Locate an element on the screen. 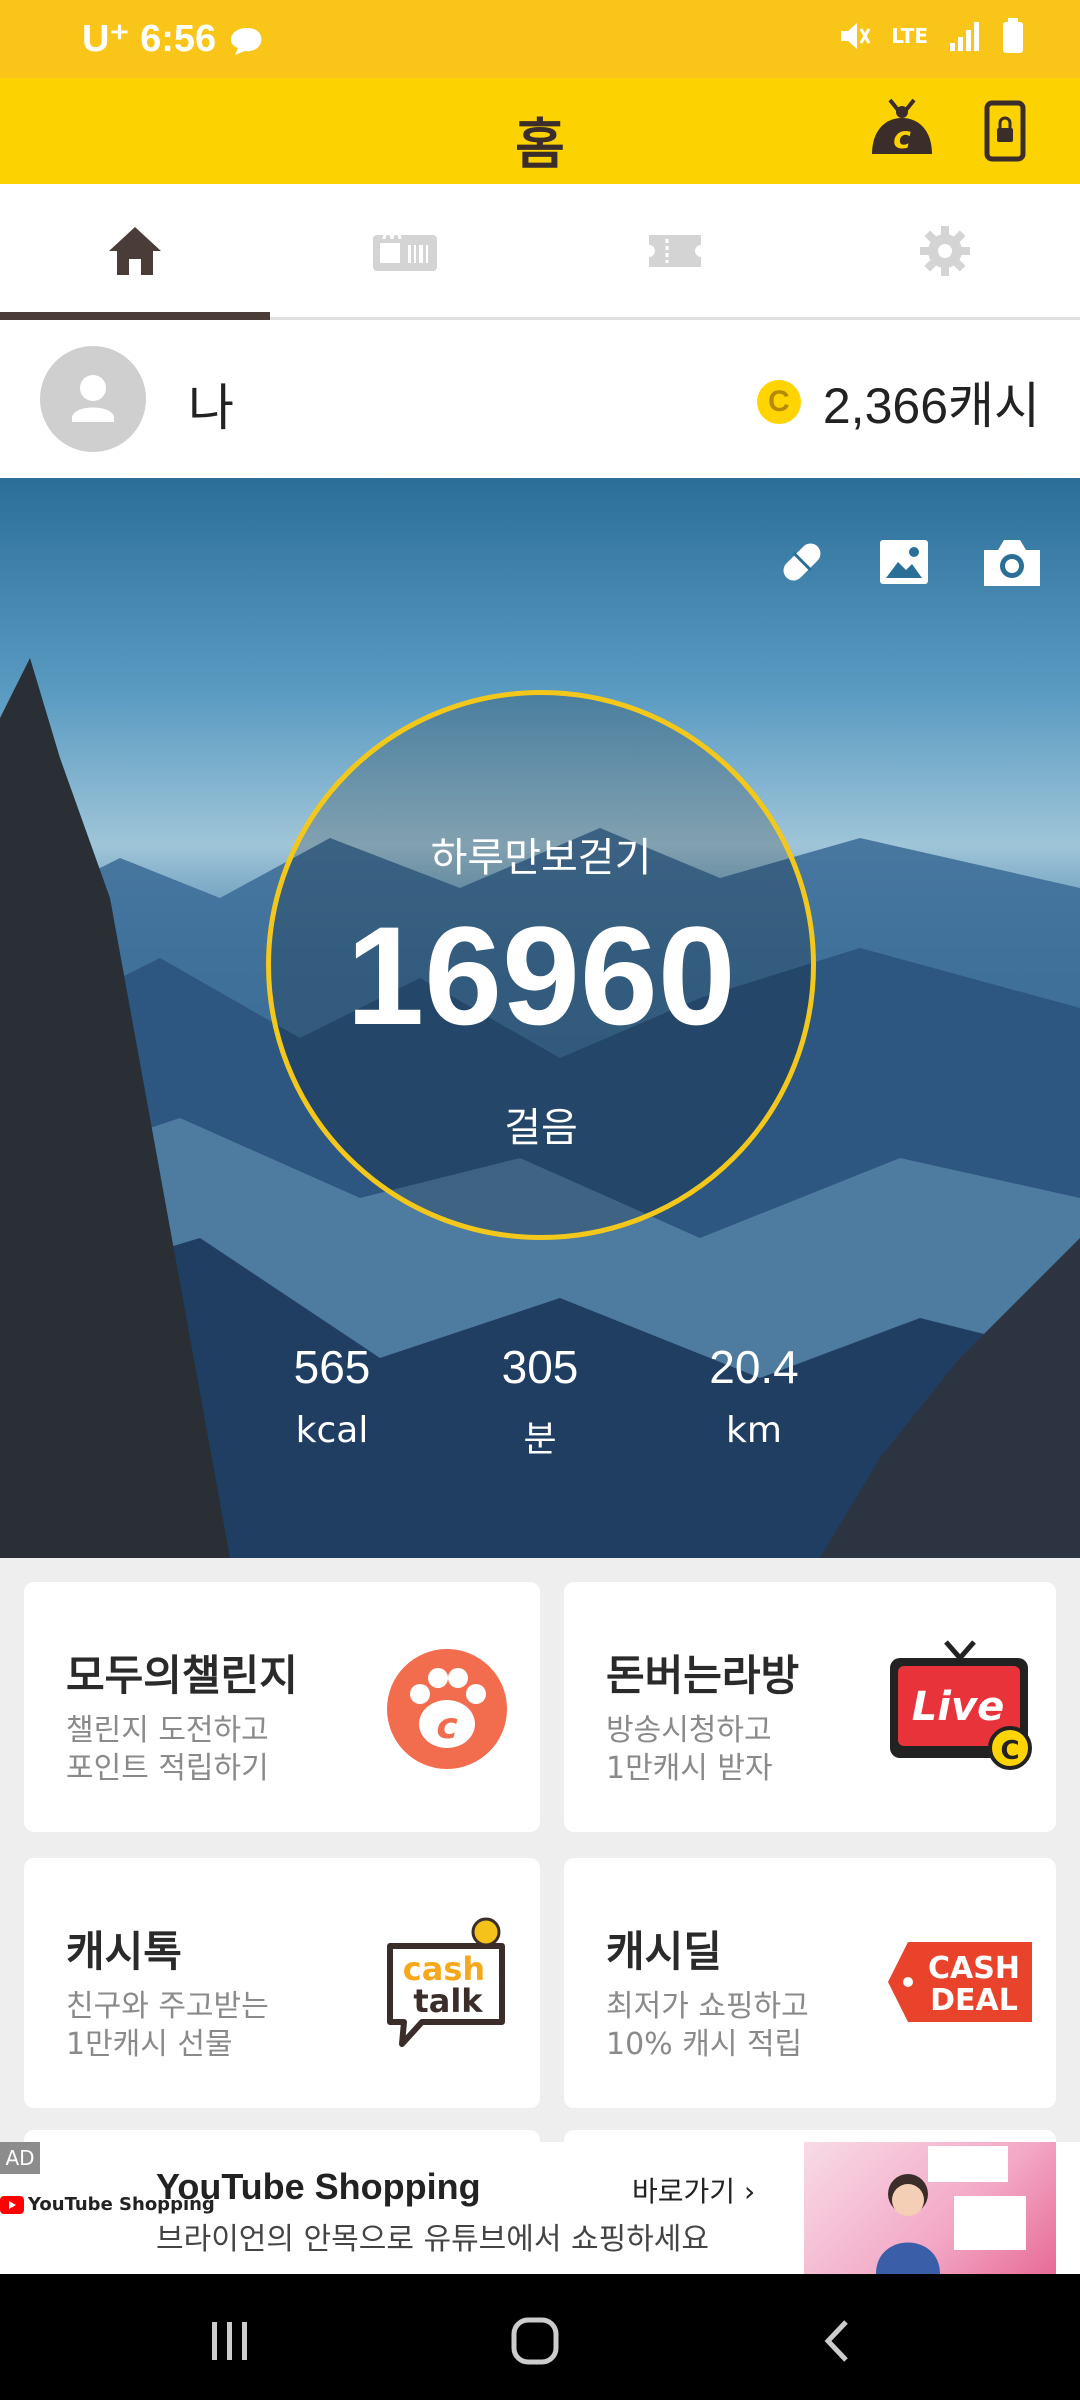 The width and height of the screenshot is (1080, 2400). mute-icon is located at coordinates (856, 36).